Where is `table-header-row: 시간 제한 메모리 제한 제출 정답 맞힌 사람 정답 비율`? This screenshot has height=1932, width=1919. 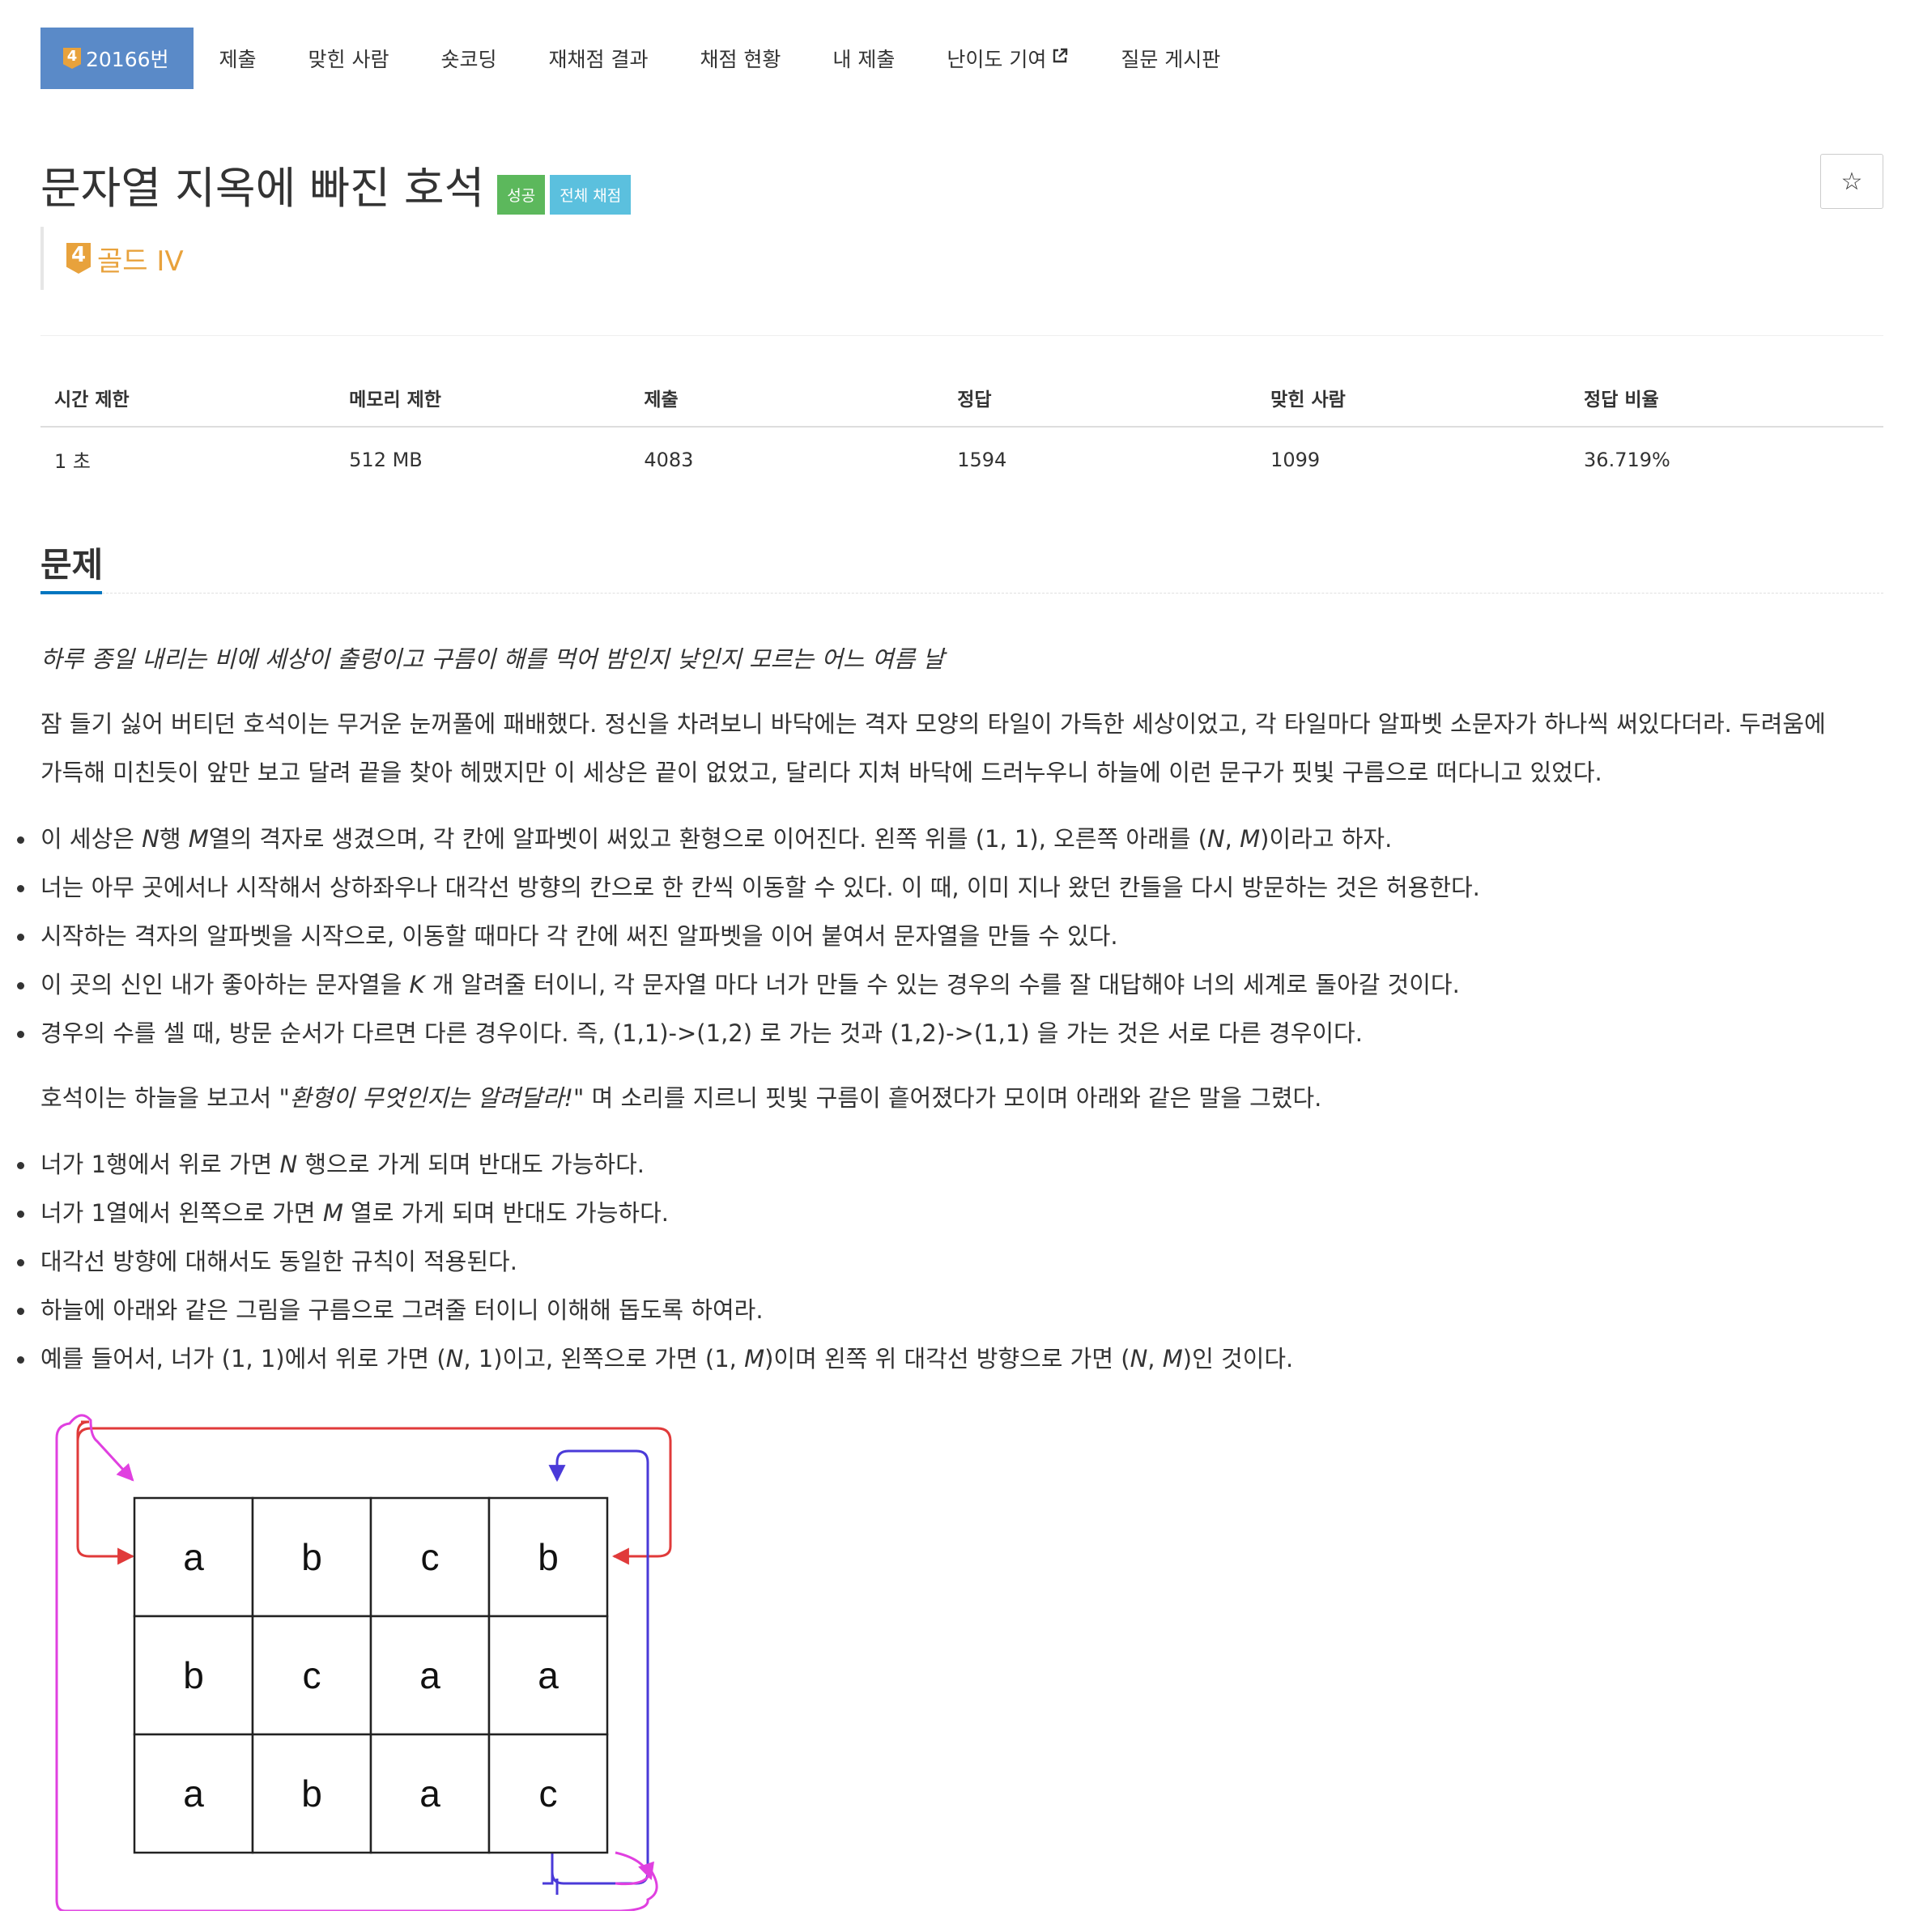 table-header-row: 시간 제한 메모리 제한 제출 정답 맞힌 사람 정답 비율 is located at coordinates (961, 400).